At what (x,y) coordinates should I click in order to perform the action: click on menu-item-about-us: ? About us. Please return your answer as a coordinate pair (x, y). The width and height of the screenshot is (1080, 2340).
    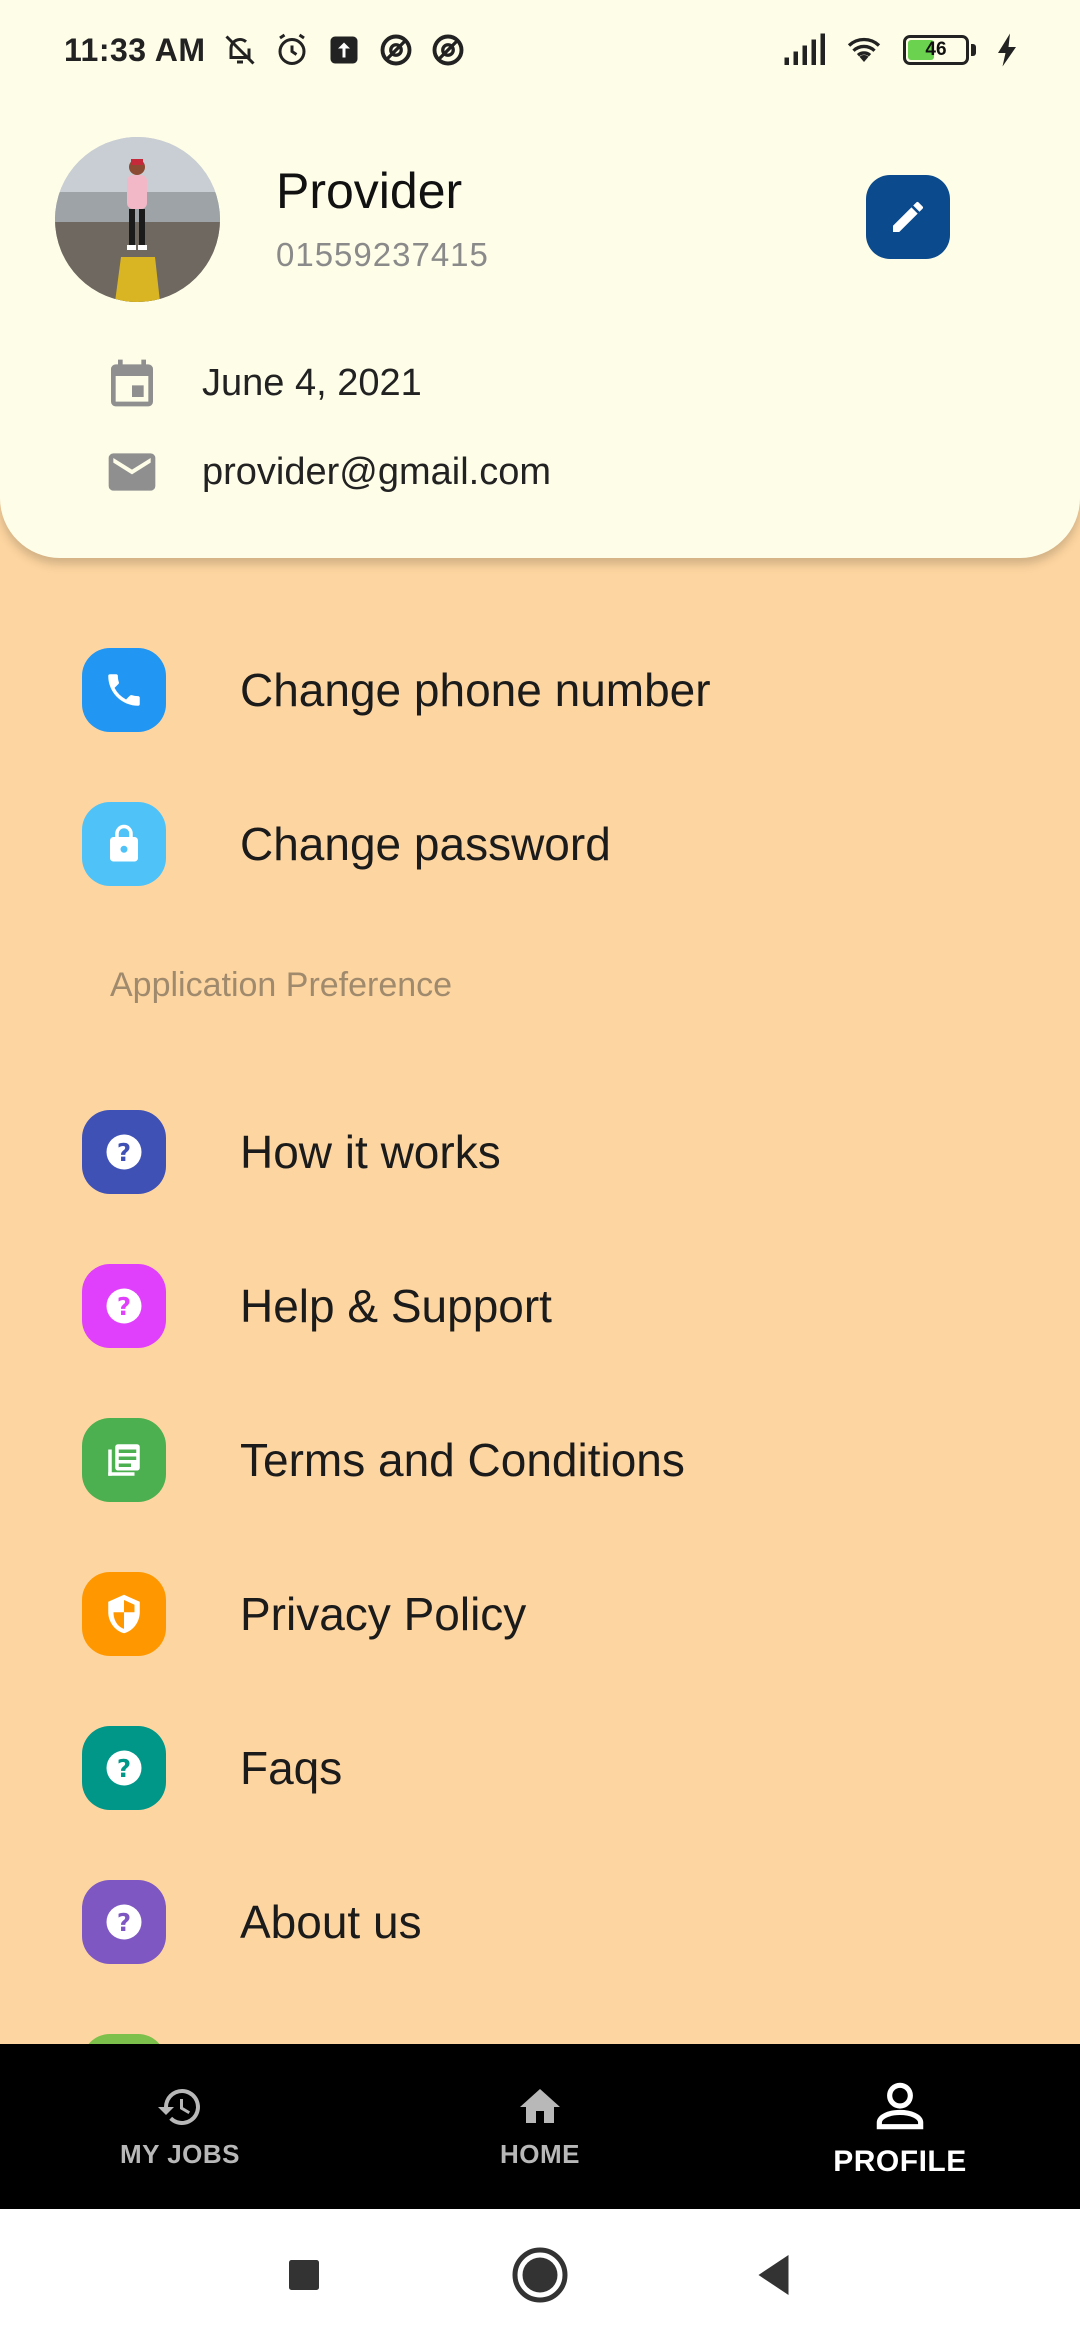
    Looking at the image, I should click on (552, 1922).